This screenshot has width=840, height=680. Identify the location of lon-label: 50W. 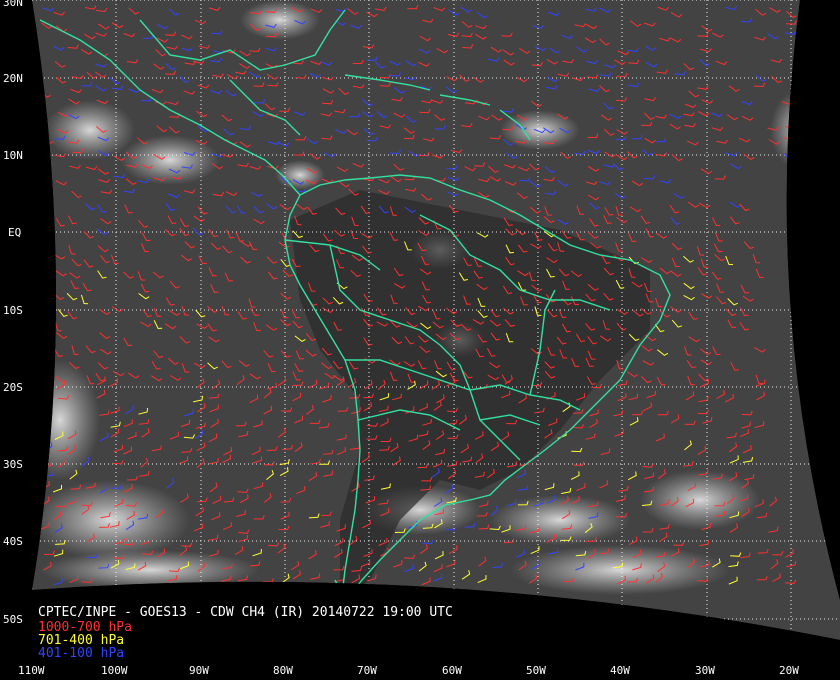
(536, 670).